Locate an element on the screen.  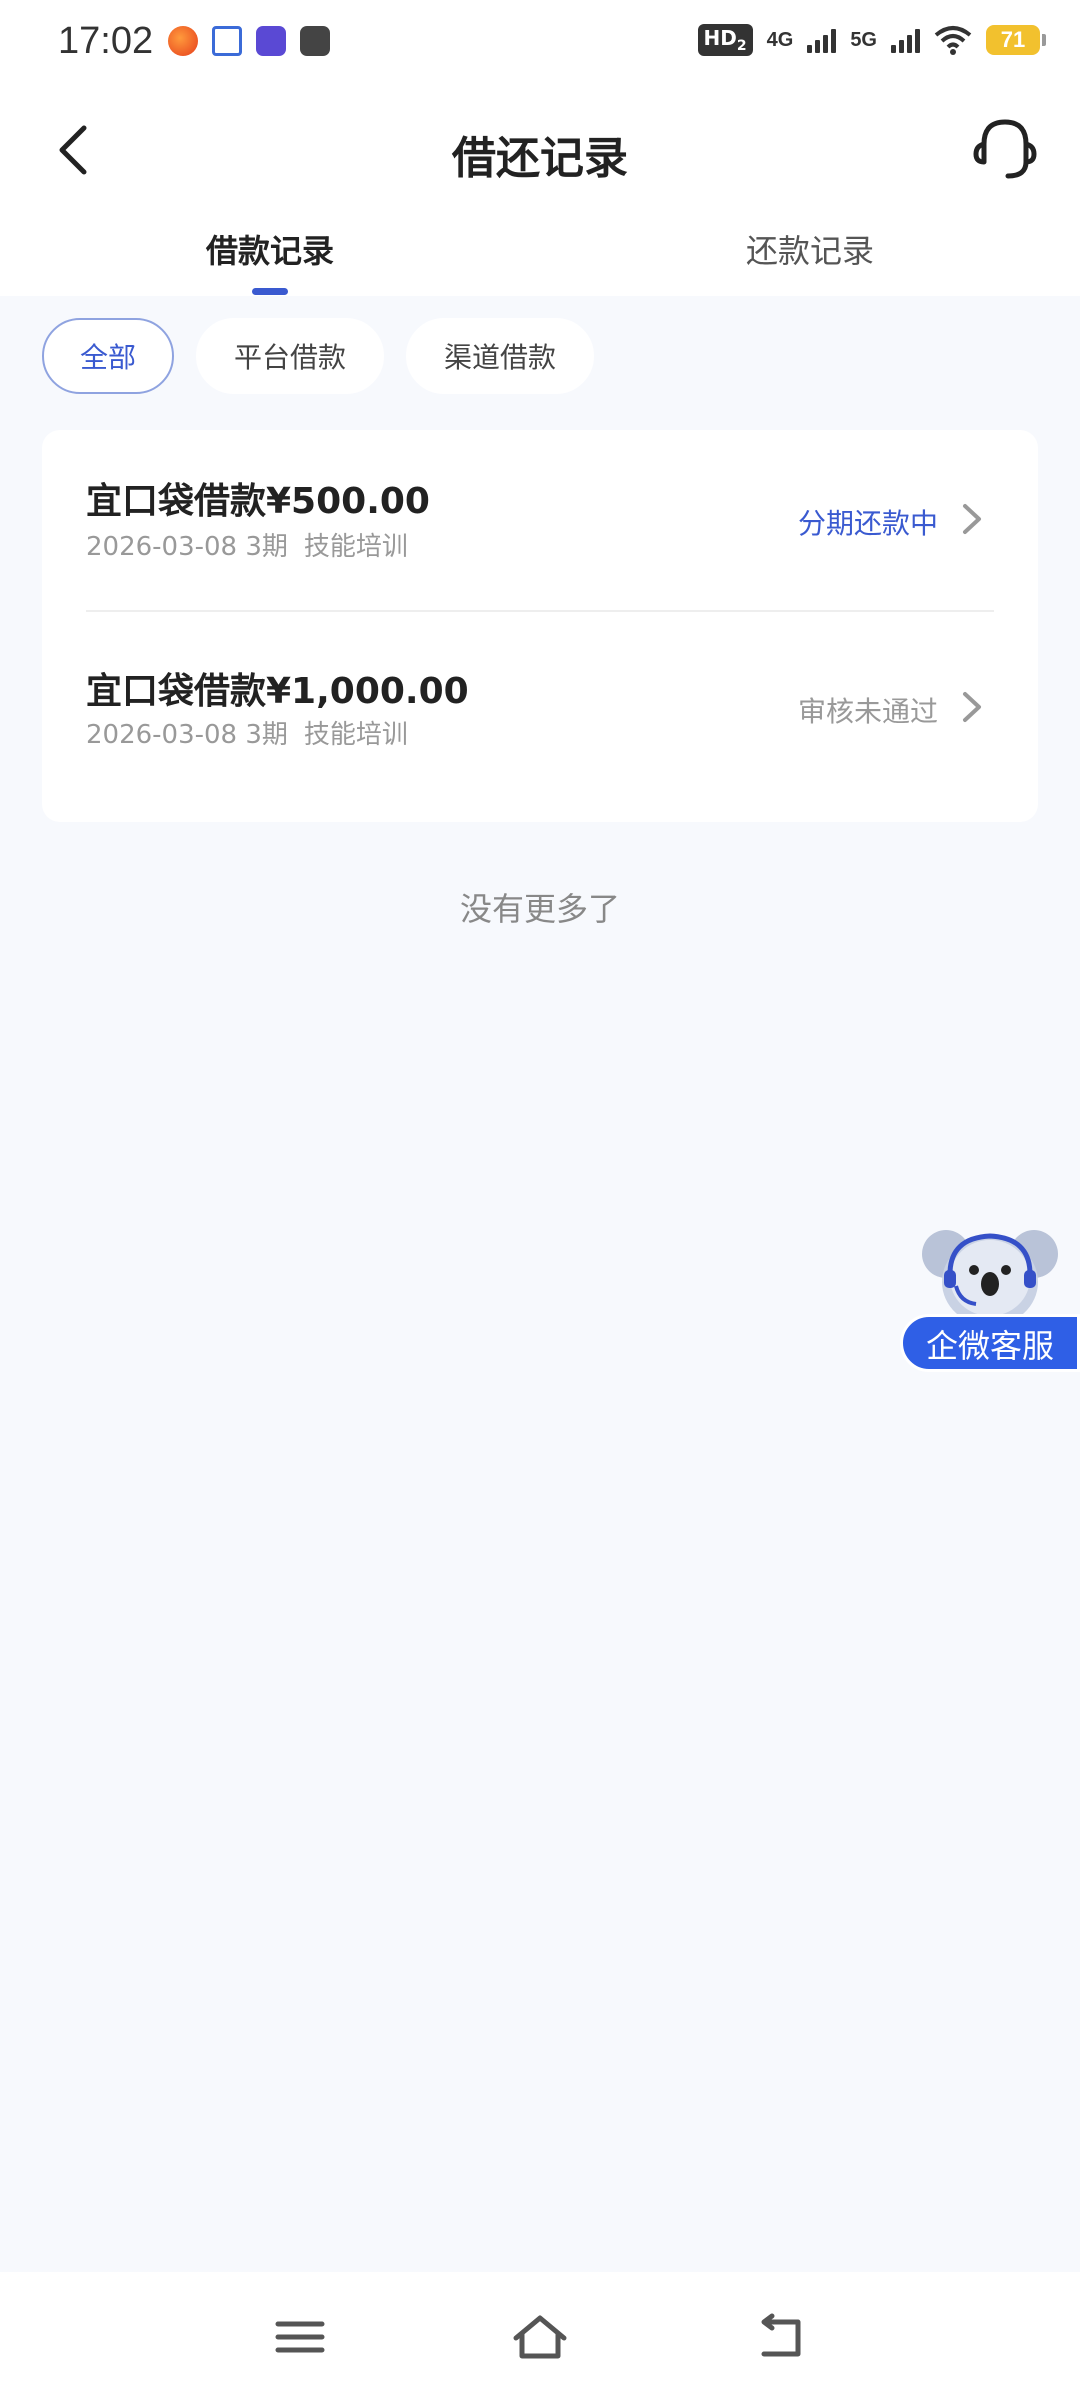
active-tab-indicator is located at coordinates (270, 291).